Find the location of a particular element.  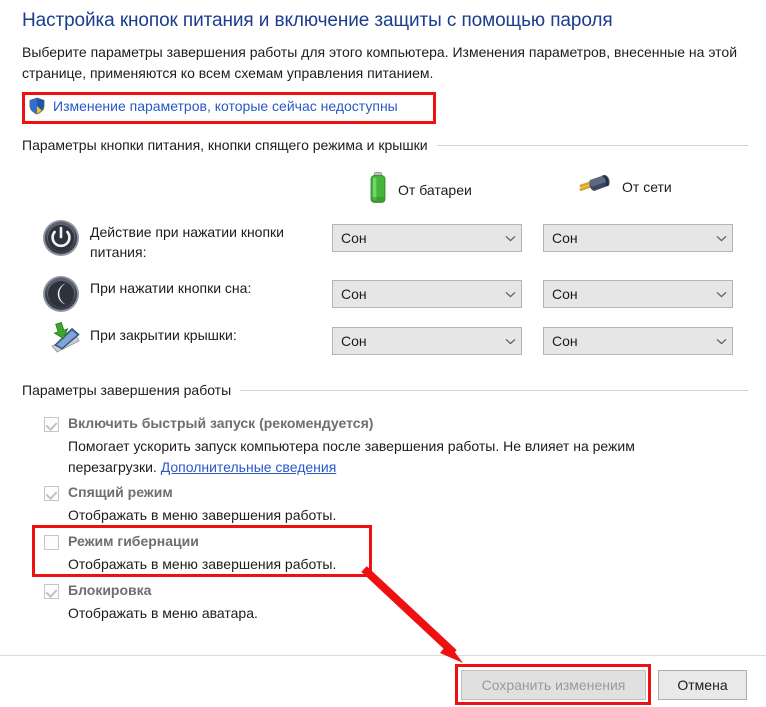

shutdown-settings-group-label: Параметры завершения работы is located at coordinates (127, 390).